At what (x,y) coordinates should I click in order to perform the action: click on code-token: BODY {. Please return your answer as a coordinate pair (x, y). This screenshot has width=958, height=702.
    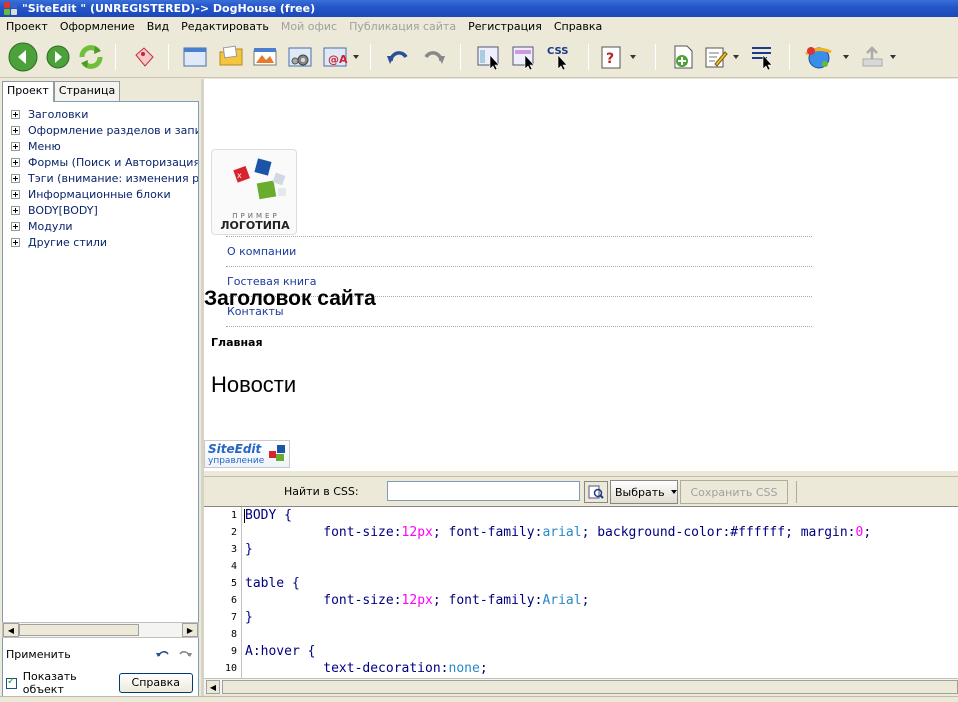
    Looking at the image, I should click on (268, 515).